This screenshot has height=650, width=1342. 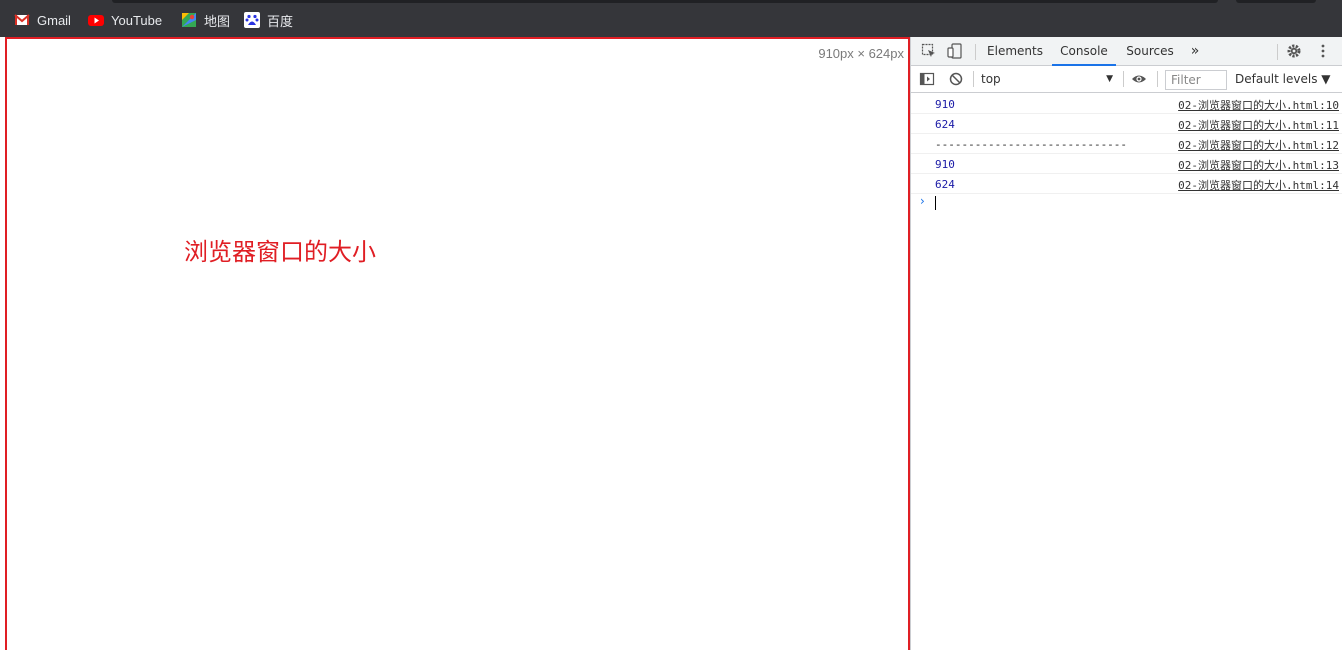 What do you see at coordinates (189, 20) in the screenshot?
I see `maps-icon` at bounding box center [189, 20].